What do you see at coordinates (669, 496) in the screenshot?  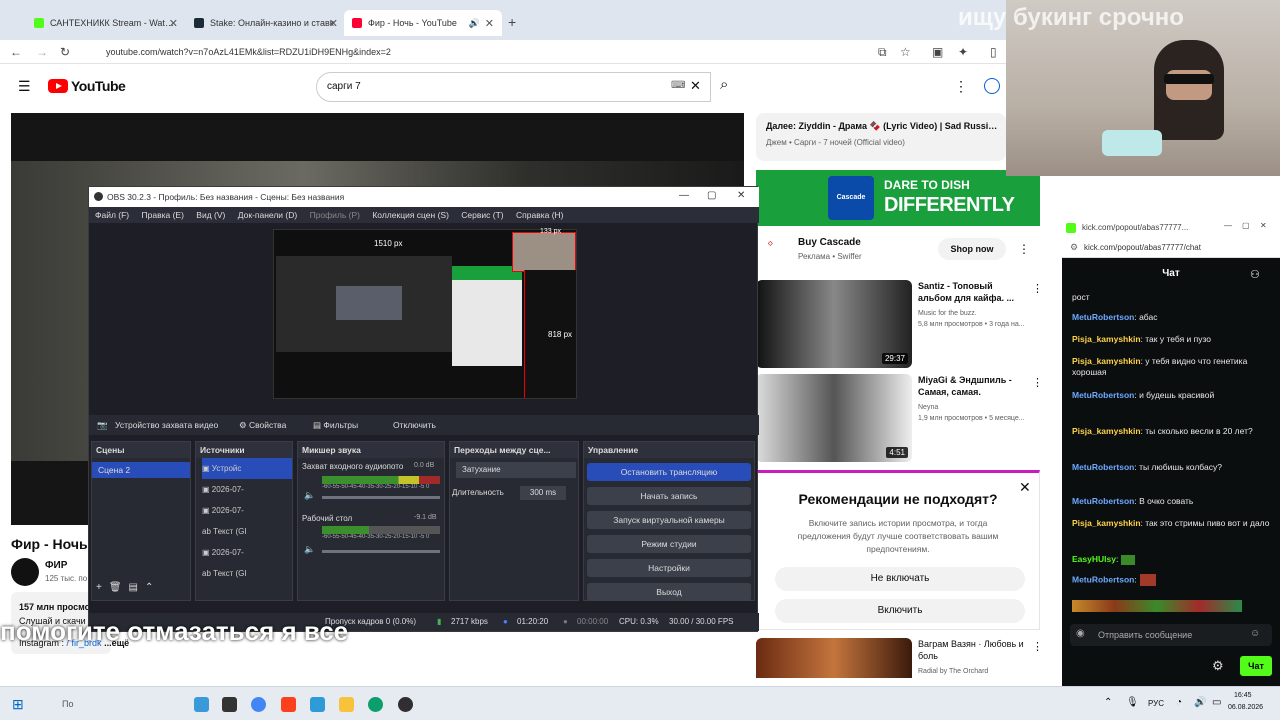 I see `start-recording-button: Начать запись` at bounding box center [669, 496].